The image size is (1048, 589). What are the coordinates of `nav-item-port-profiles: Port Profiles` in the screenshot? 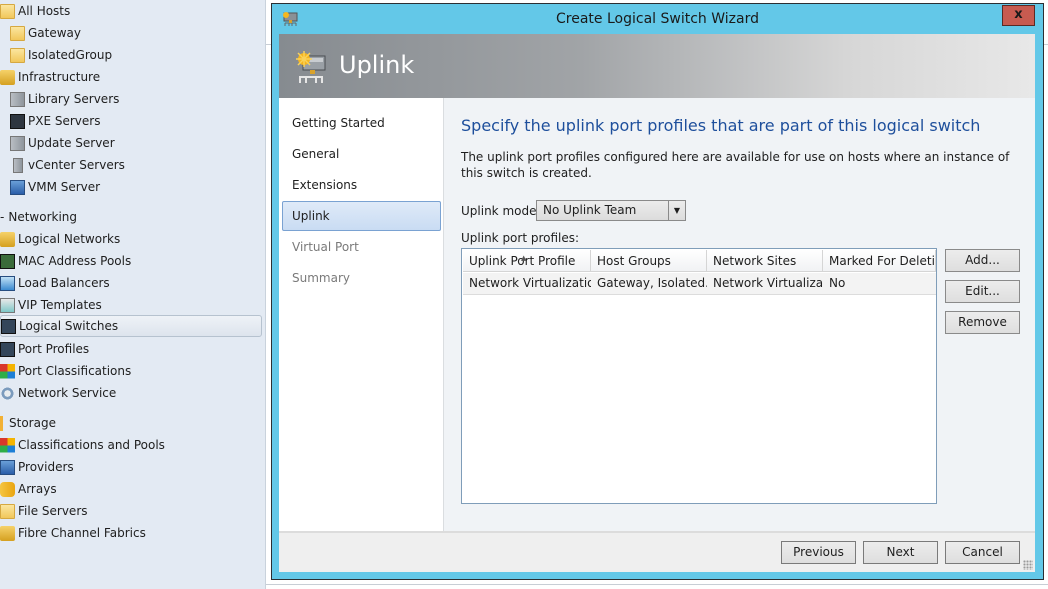 It's located at (44, 349).